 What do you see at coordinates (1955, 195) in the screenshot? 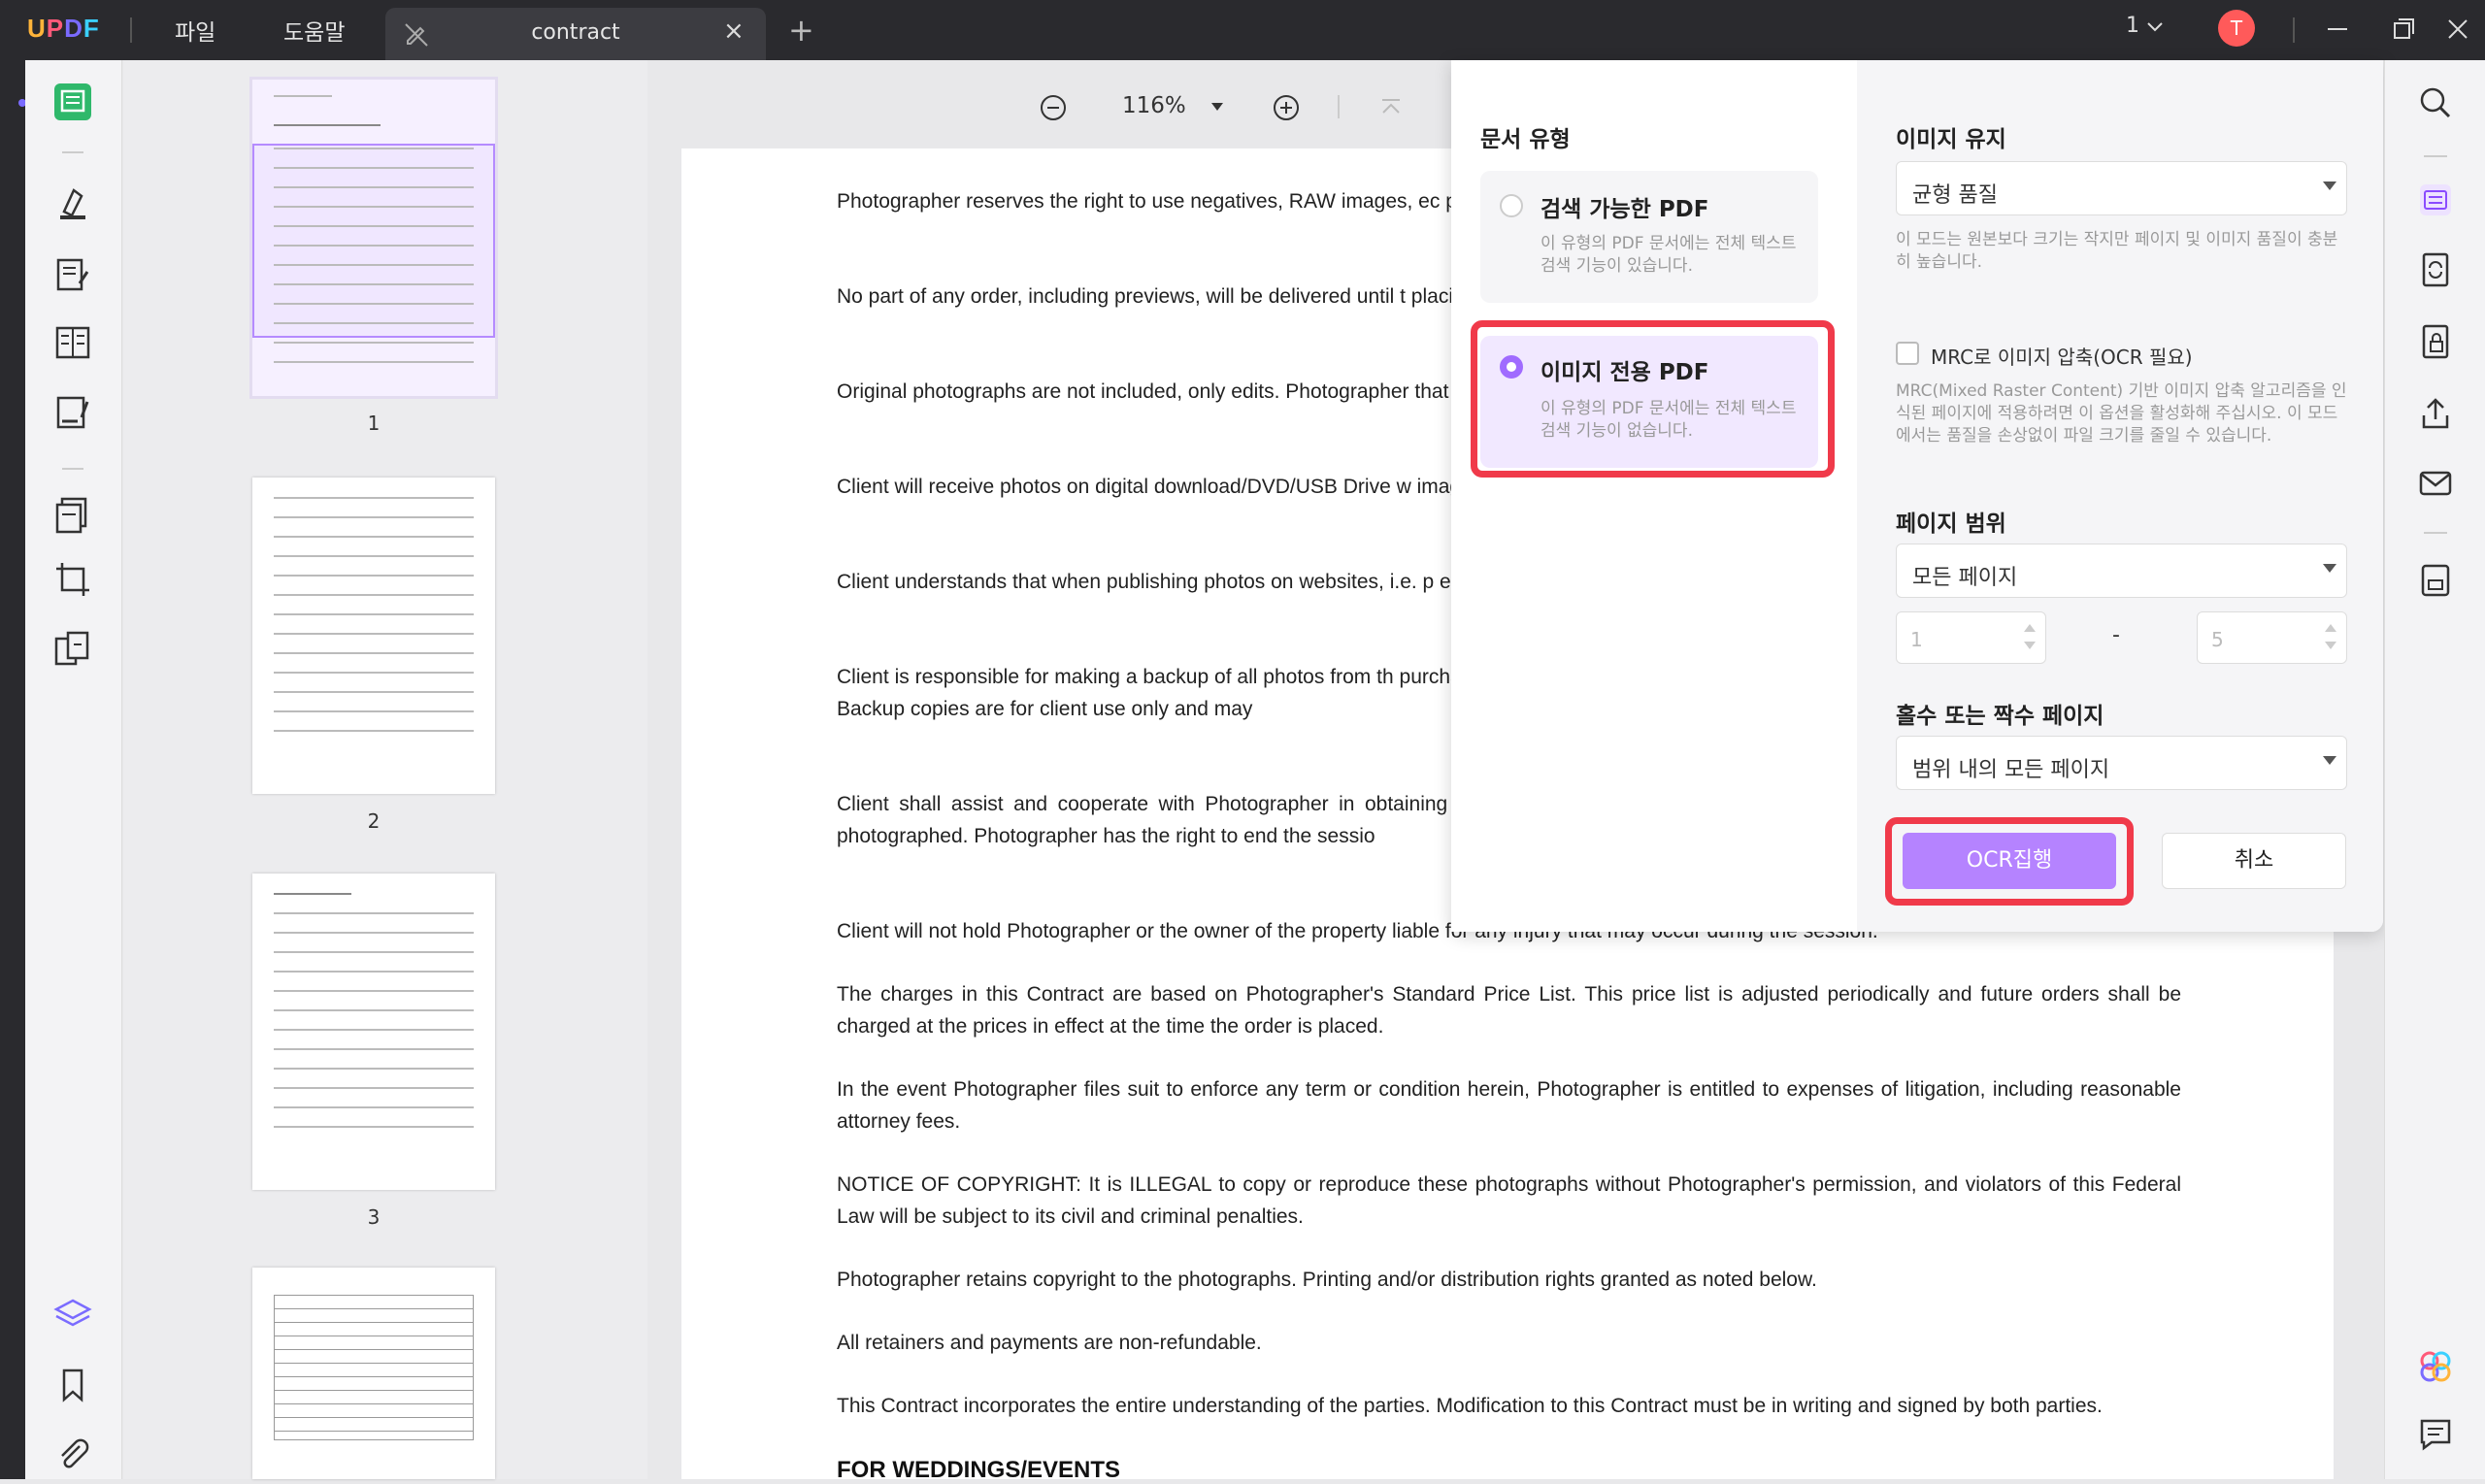
I see `select-value: 균형 품질` at bounding box center [1955, 195].